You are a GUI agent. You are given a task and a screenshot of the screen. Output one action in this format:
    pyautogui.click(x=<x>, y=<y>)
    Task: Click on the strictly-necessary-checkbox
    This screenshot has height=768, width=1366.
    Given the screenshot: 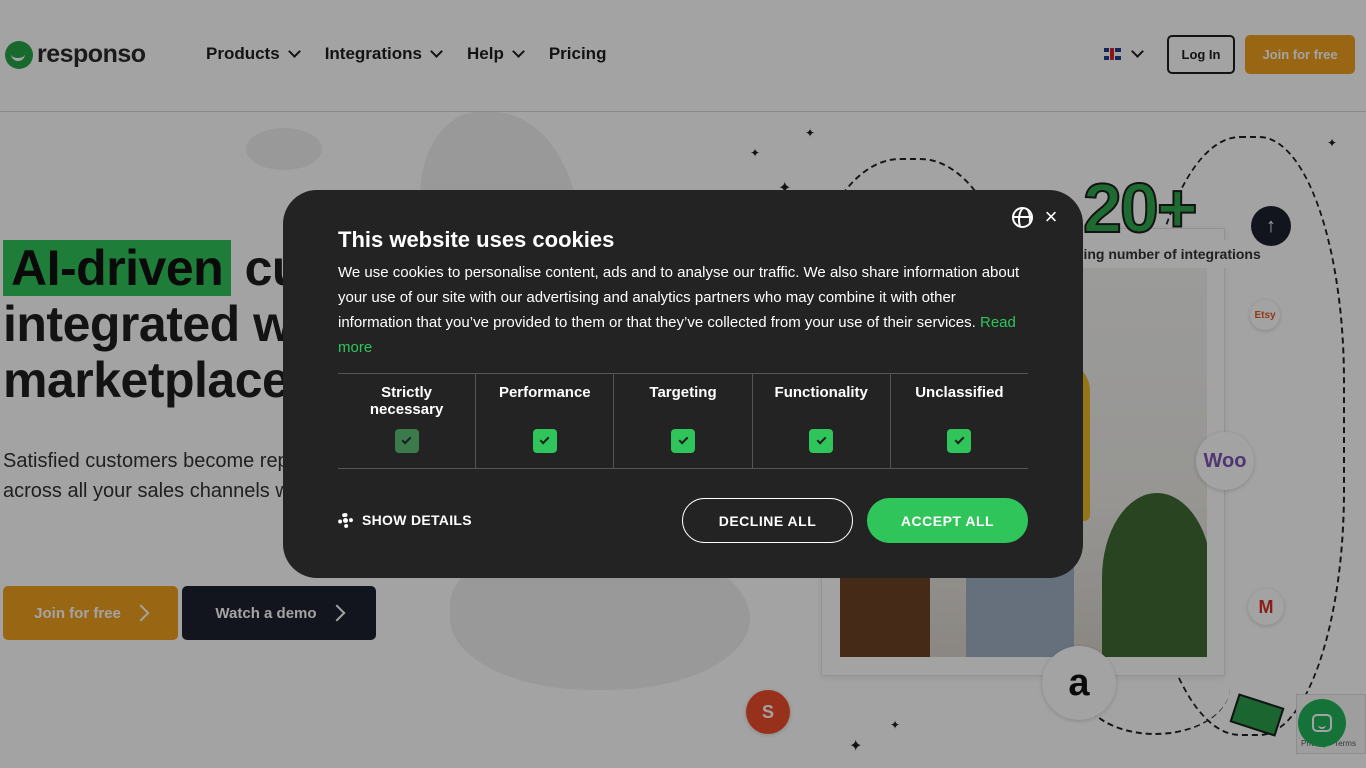 What is the action you would take?
    pyautogui.click(x=406, y=441)
    